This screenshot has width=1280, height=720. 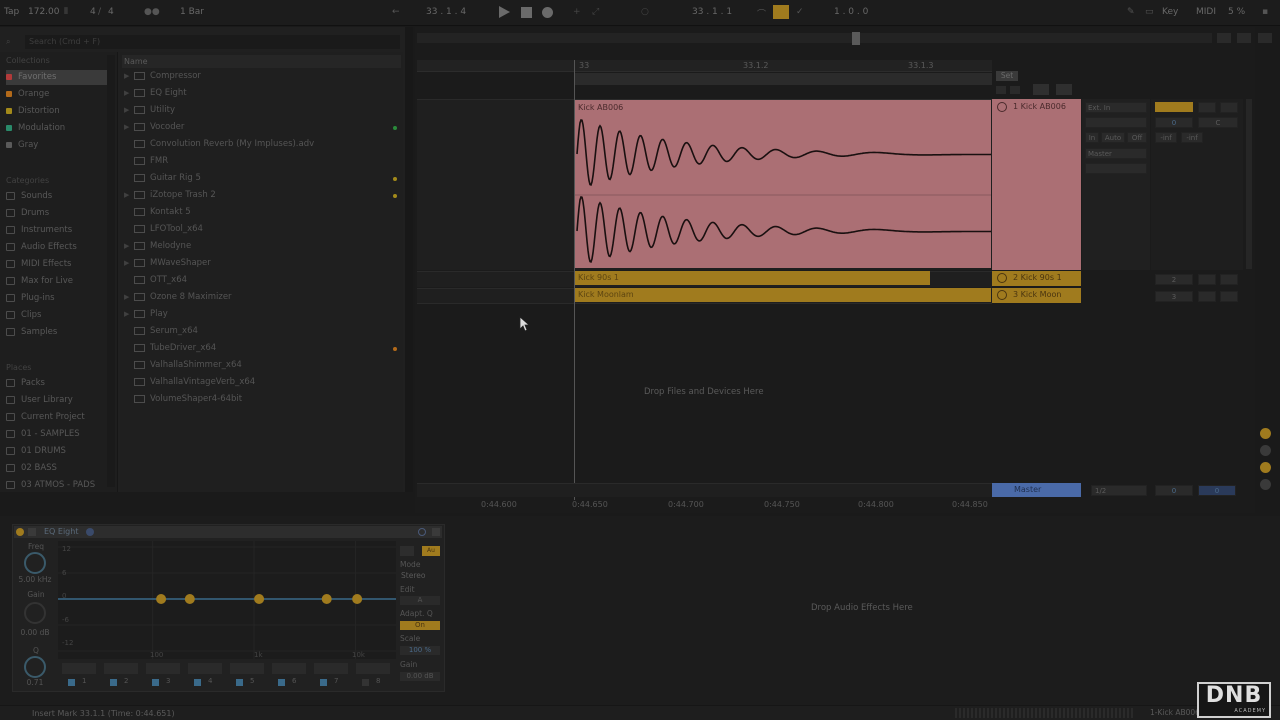 I want to click on track-number-2: 2, so click(x=1174, y=279).